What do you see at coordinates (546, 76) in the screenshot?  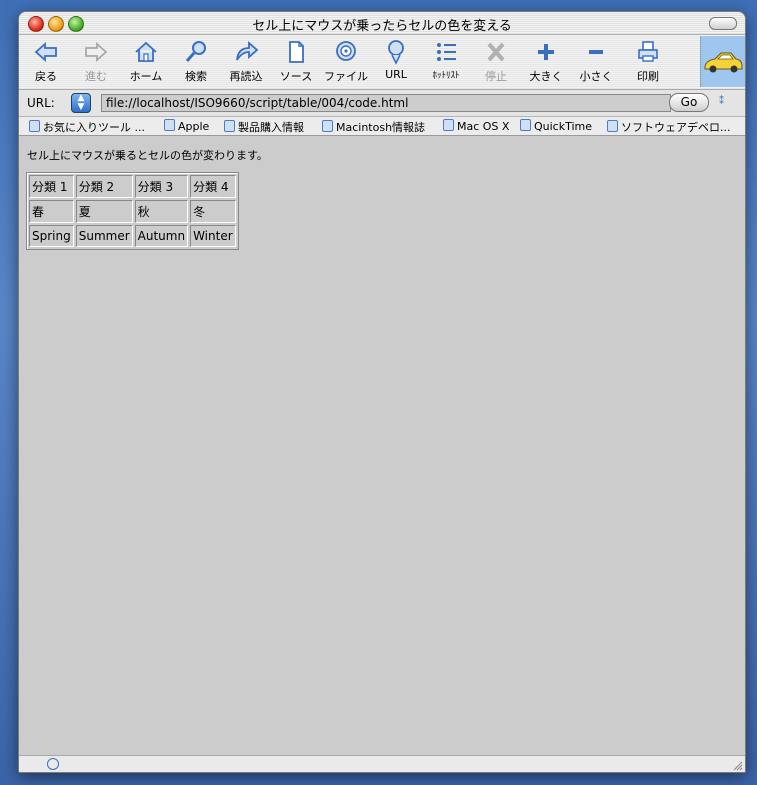 I see `text-bigger-label: 大きく` at bounding box center [546, 76].